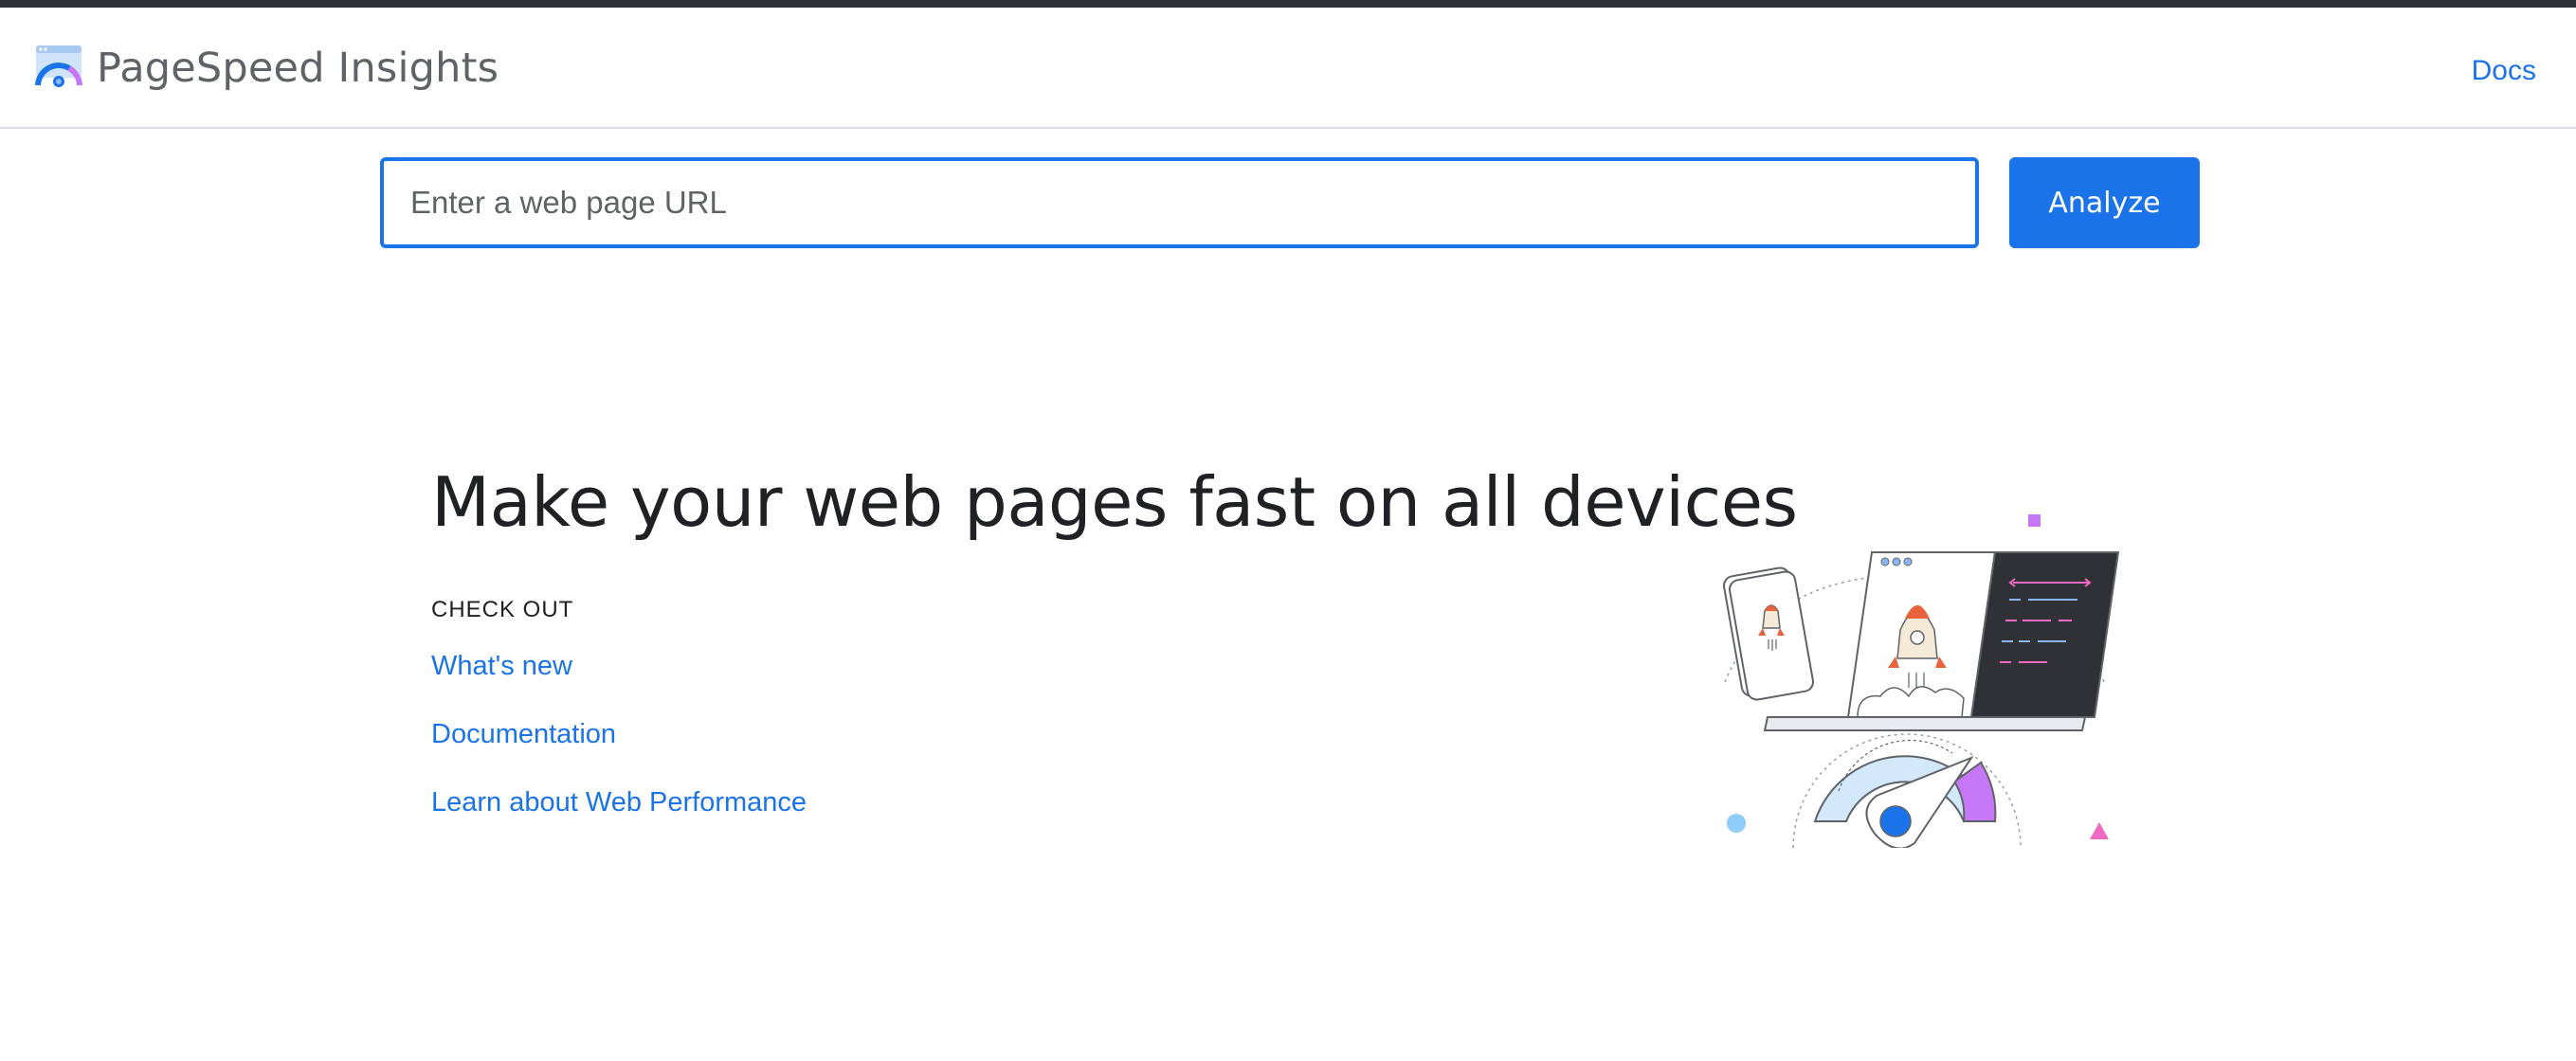  Describe the element at coordinates (1114, 502) in the screenshot. I see `hero-title: Make your web pages fast on all devices` at that location.